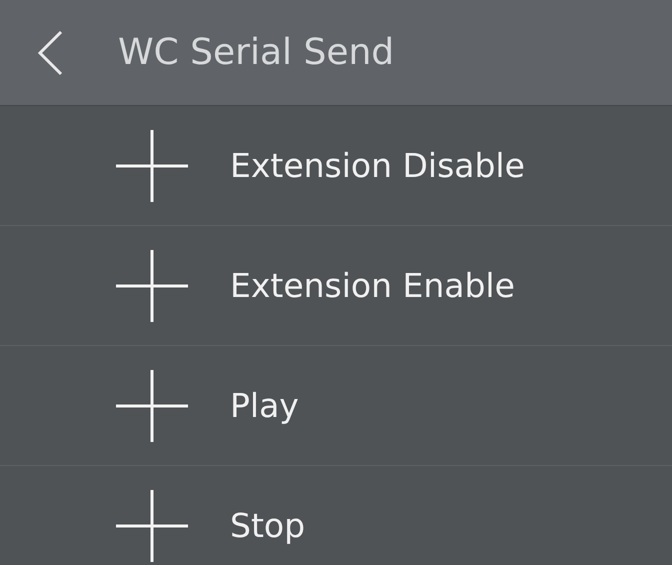 This screenshot has width=672, height=565. Describe the element at coordinates (50, 53) in the screenshot. I see `back-icon` at that location.